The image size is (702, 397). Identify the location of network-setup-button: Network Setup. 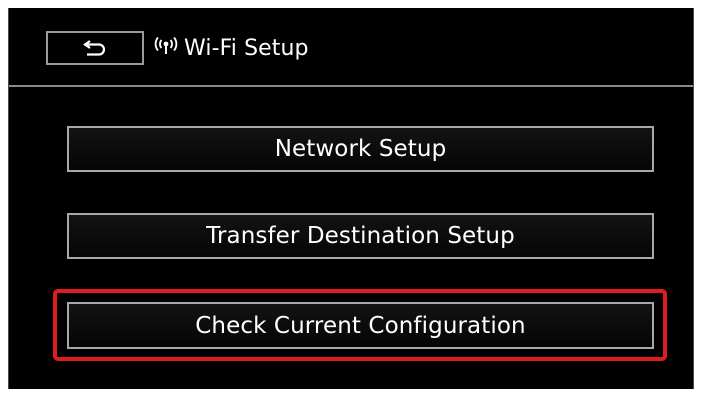
(360, 149).